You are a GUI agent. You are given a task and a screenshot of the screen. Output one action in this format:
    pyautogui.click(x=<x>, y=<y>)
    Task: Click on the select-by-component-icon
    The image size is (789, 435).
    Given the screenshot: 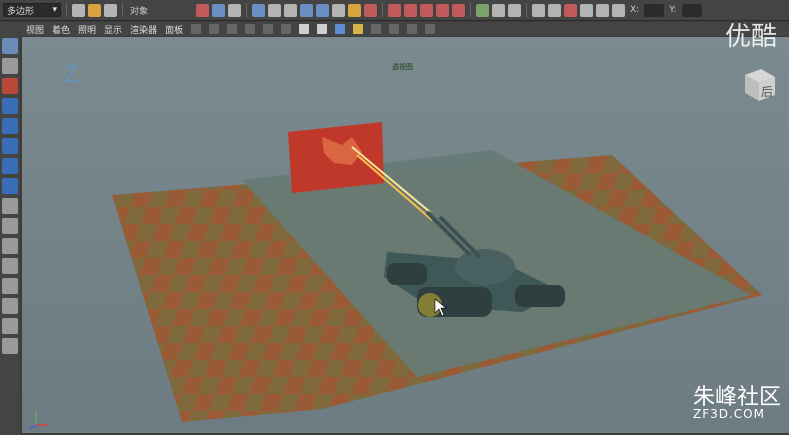 What is the action you would take?
    pyautogui.click(x=235, y=10)
    